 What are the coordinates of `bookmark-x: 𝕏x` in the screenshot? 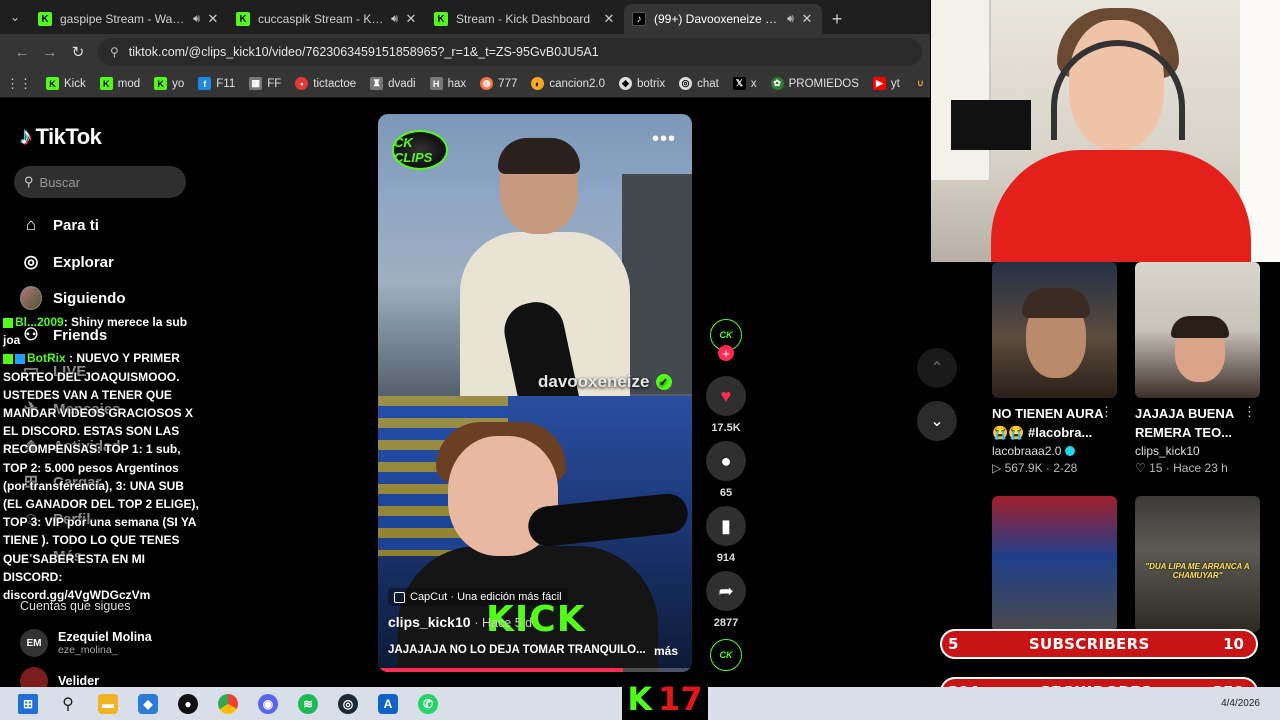 It's located at (744, 83).